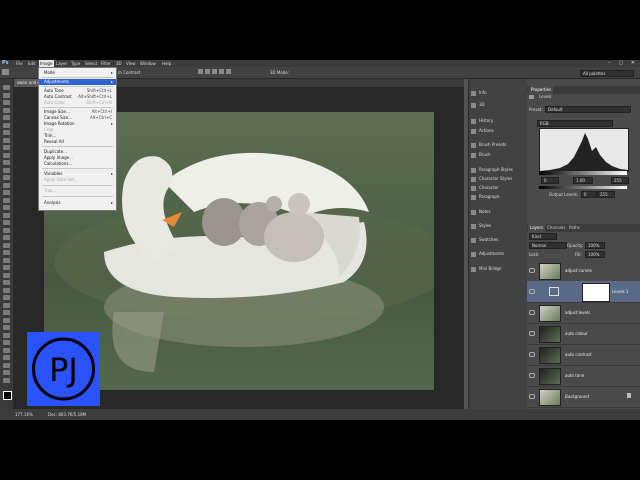  I want to click on menu-filter: Filter, so click(106, 63).